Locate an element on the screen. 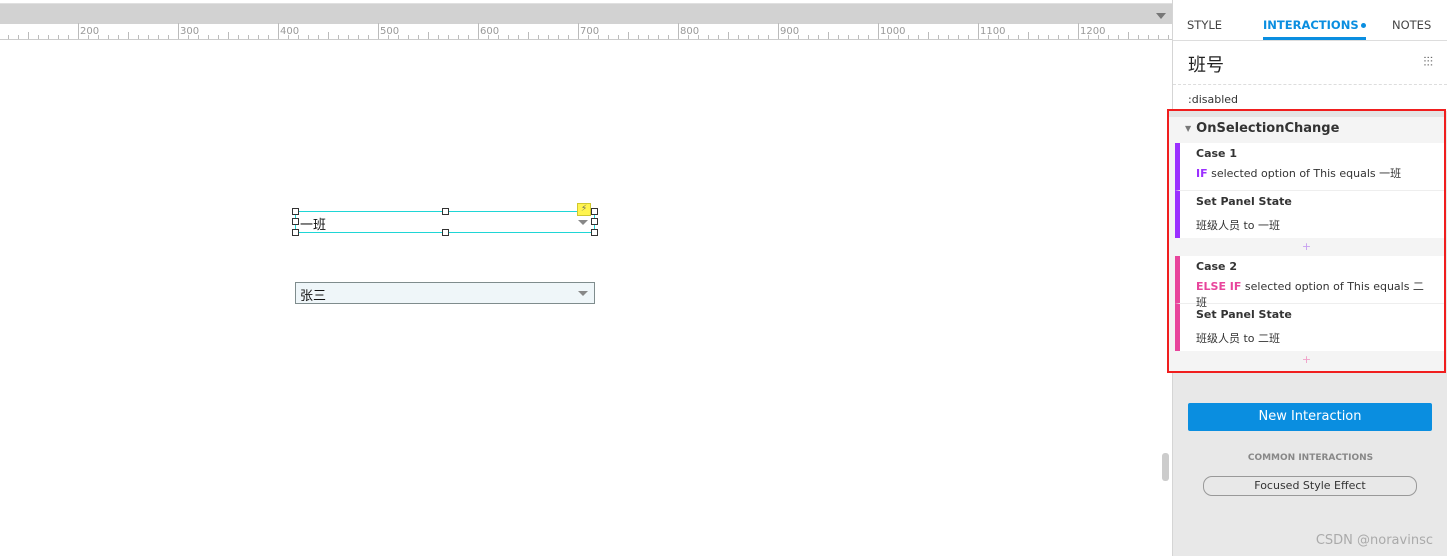 This screenshot has width=1447, height=556. focused-style-effect-button: Focused Style Effect is located at coordinates (1310, 486).